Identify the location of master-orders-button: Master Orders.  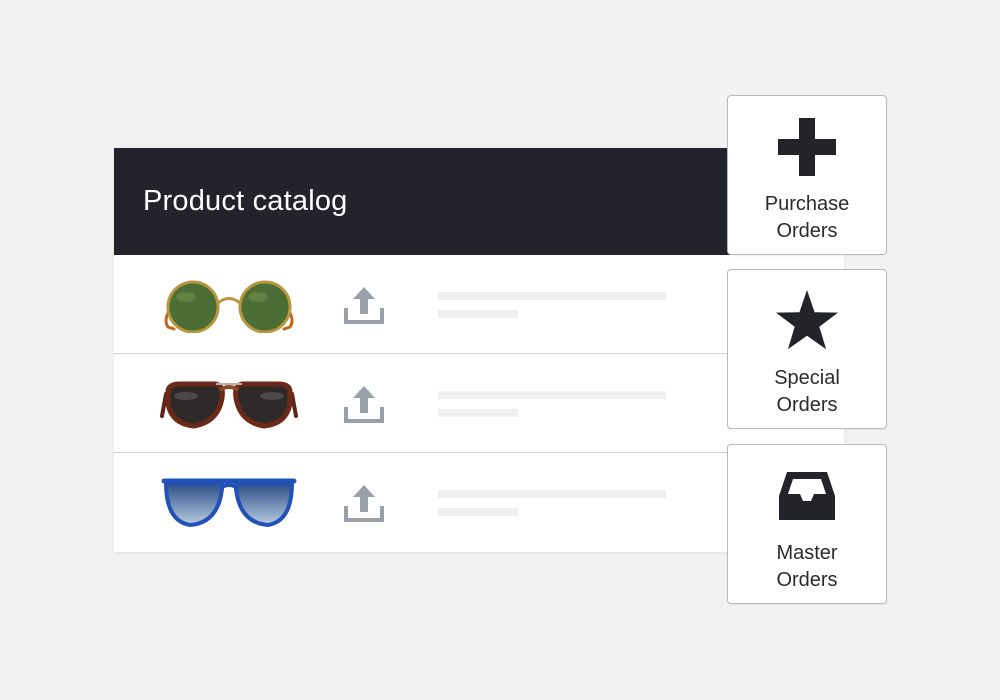
(807, 524).